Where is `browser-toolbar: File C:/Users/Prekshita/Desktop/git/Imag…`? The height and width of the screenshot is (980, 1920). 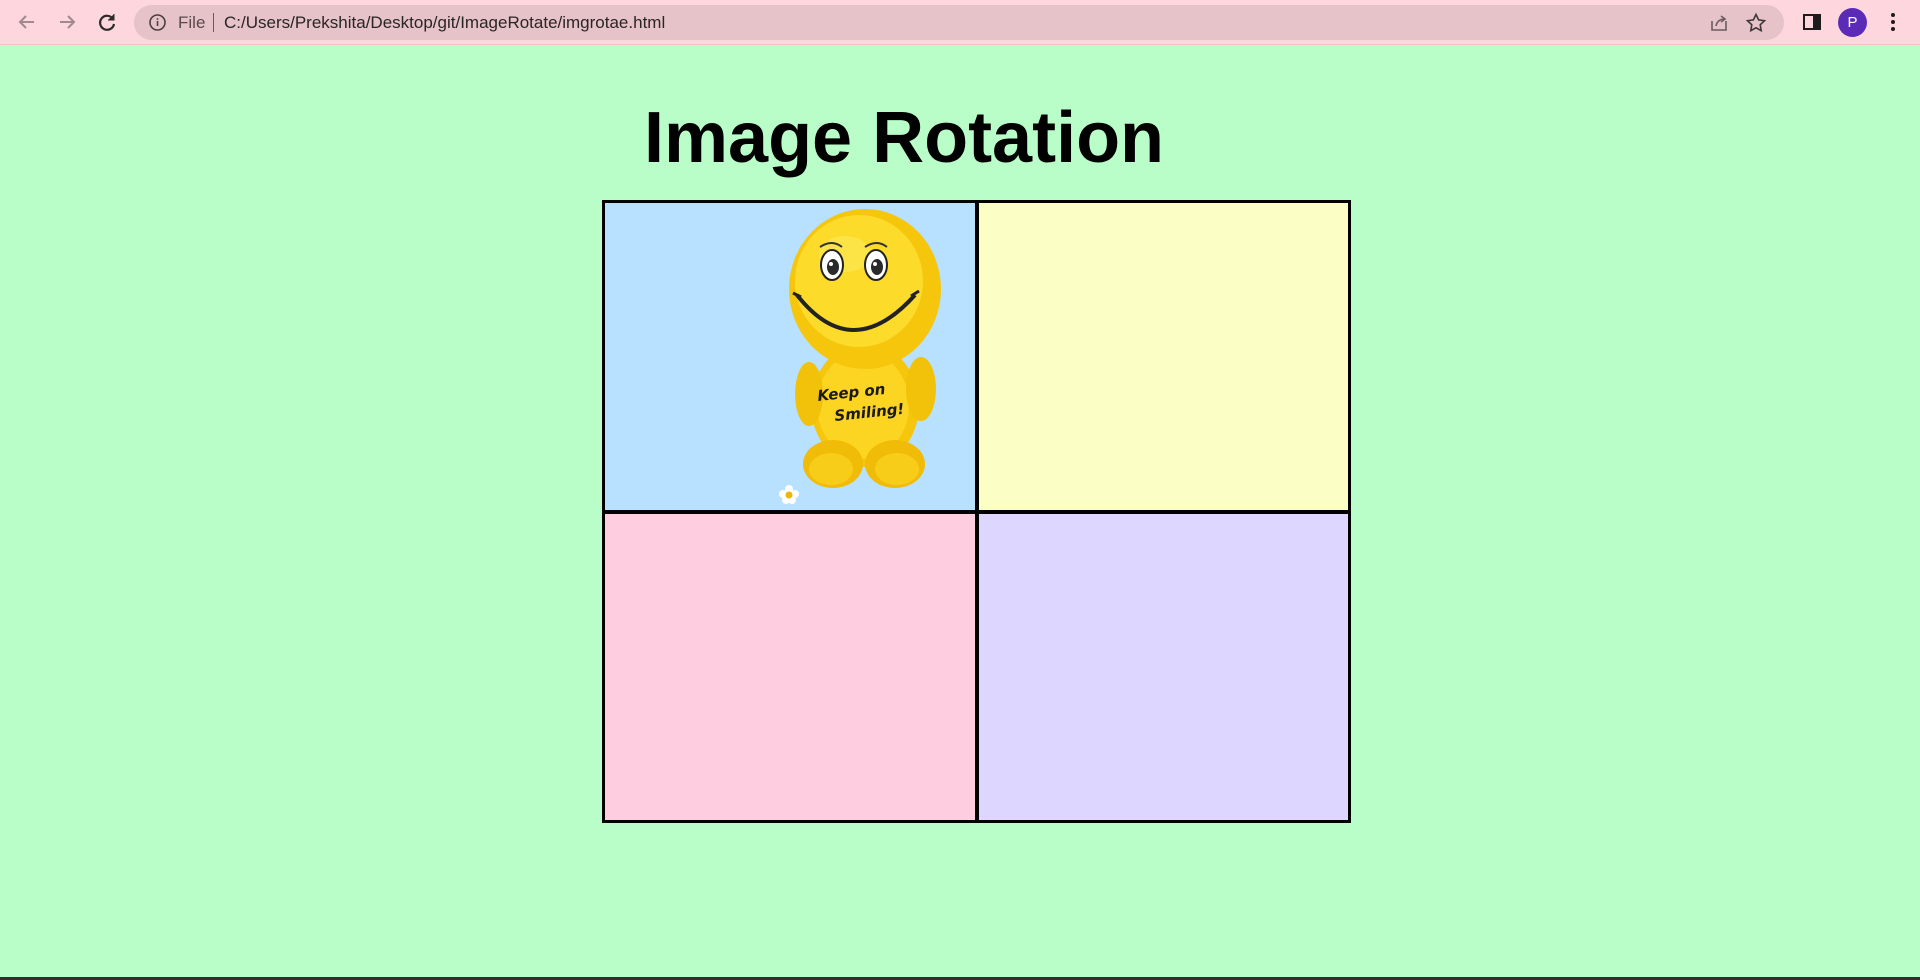 browser-toolbar: File C:/Users/Prekshita/Desktop/git/Imag… is located at coordinates (960, 22).